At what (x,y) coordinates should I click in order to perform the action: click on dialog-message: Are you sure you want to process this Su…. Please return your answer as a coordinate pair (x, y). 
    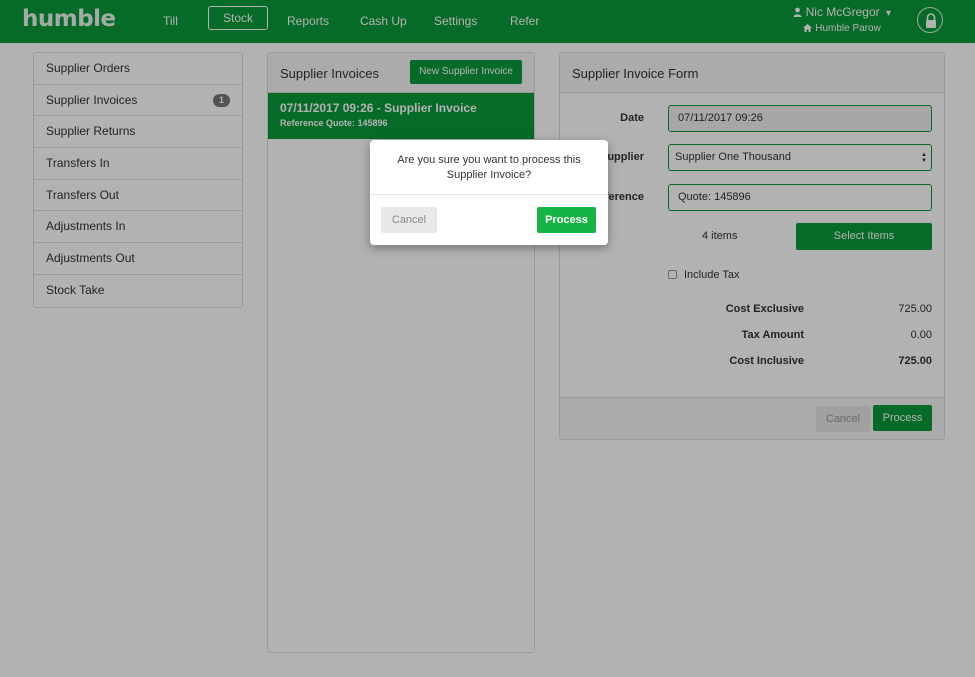
    Looking at the image, I should click on (489, 167).